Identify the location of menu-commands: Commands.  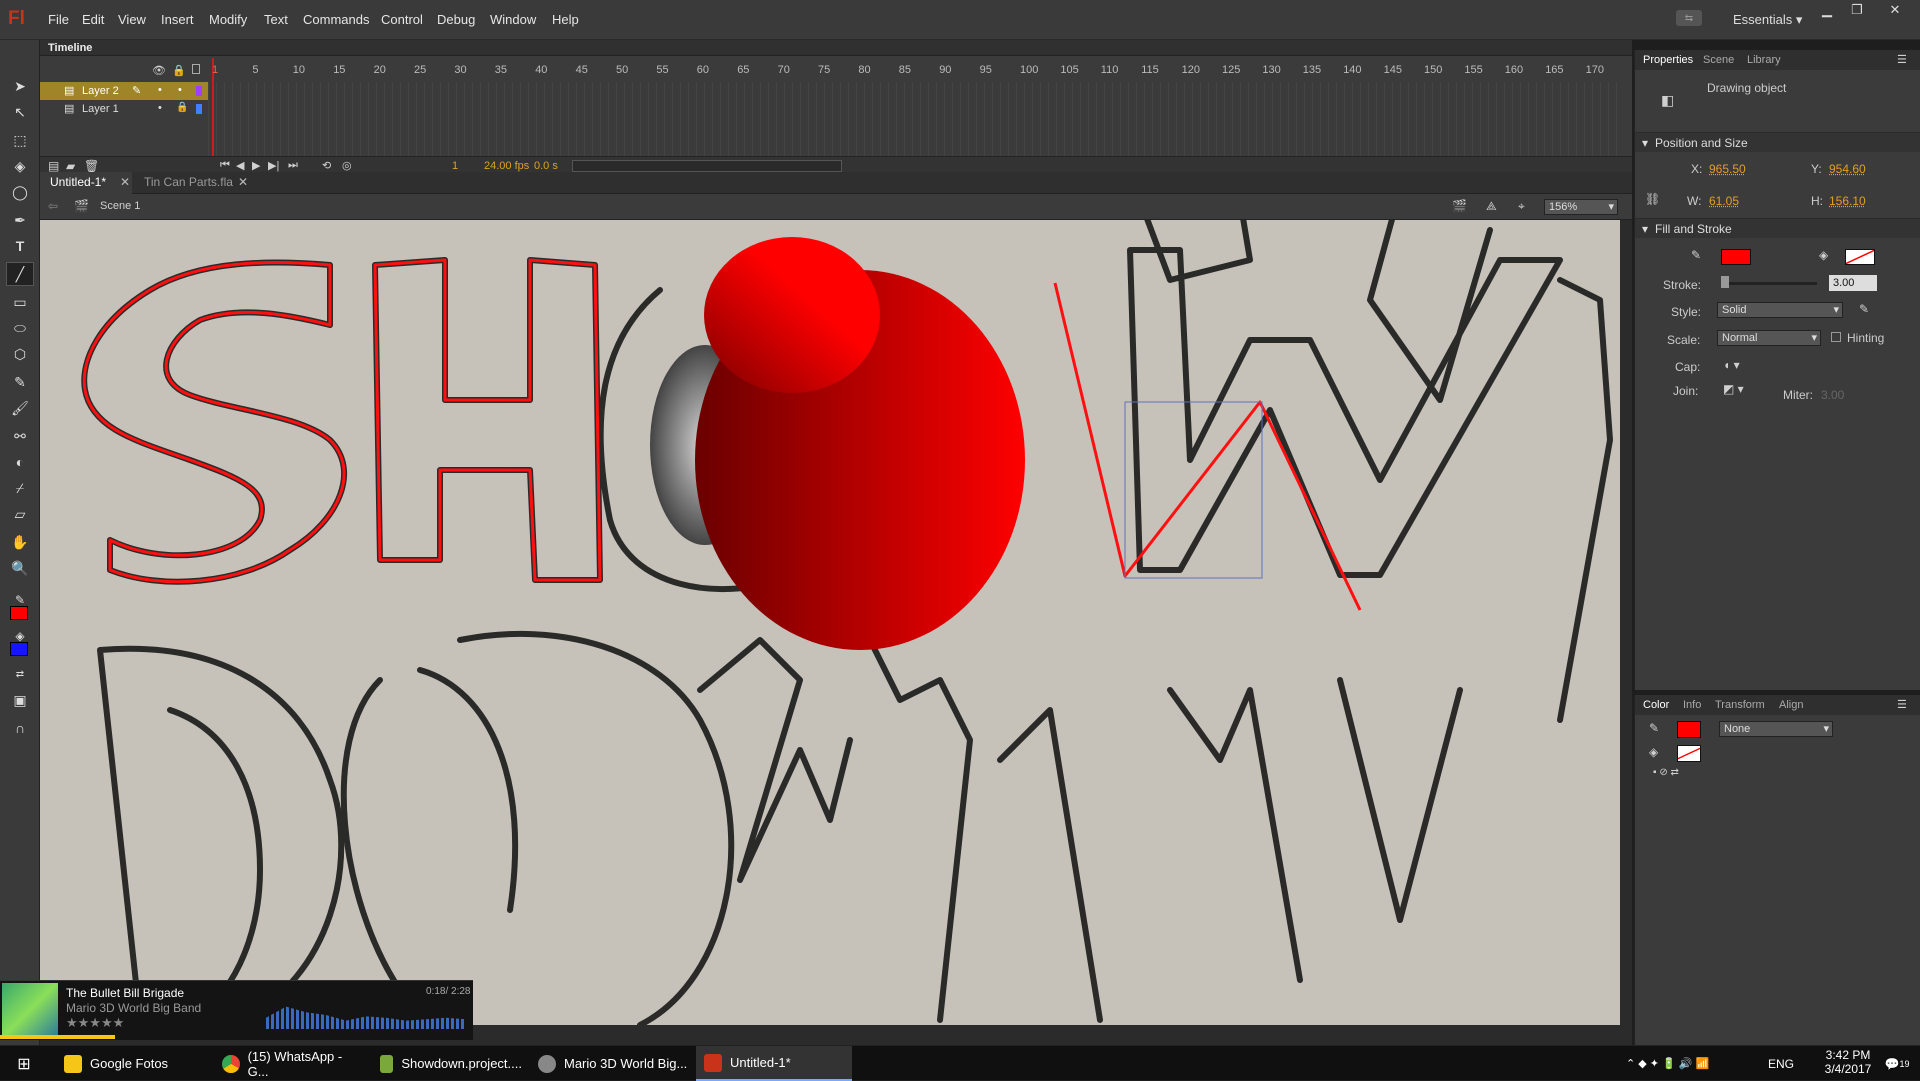
(336, 19).